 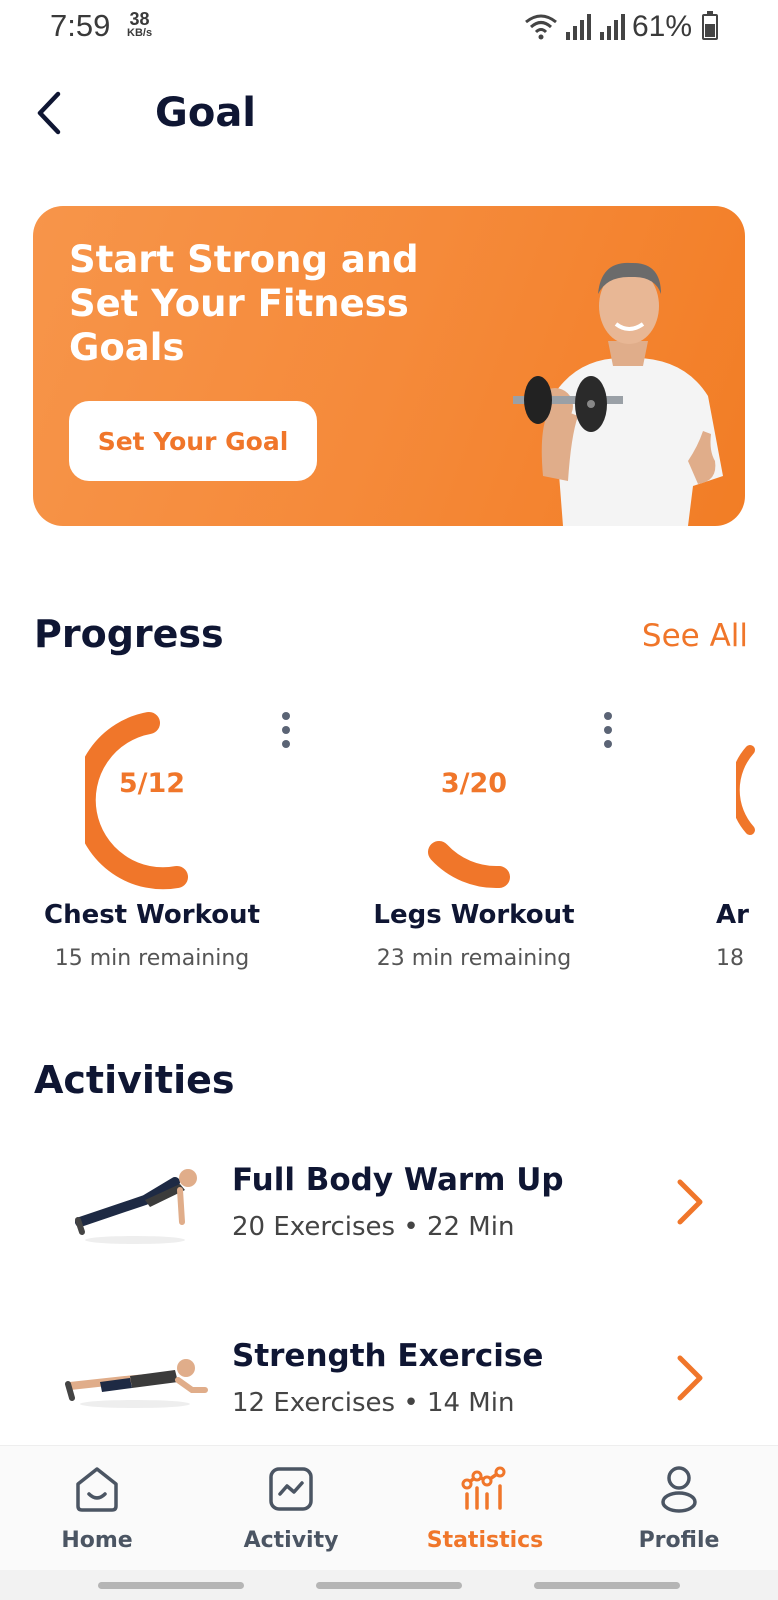 I want to click on nav-label: Statistics, so click(x=485, y=1540).